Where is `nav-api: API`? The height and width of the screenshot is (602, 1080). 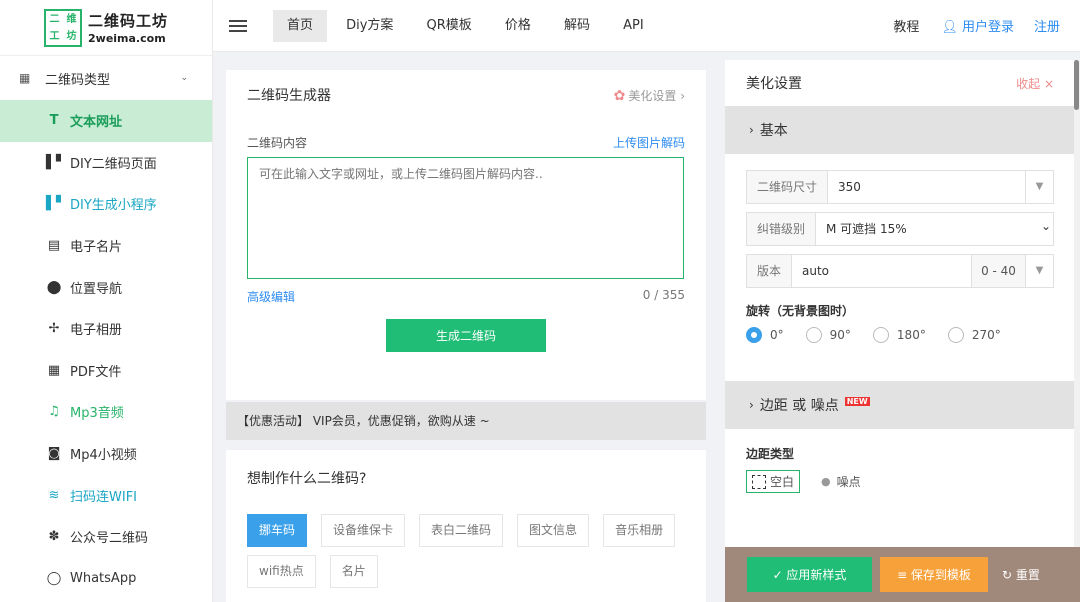 nav-api: API is located at coordinates (633, 26).